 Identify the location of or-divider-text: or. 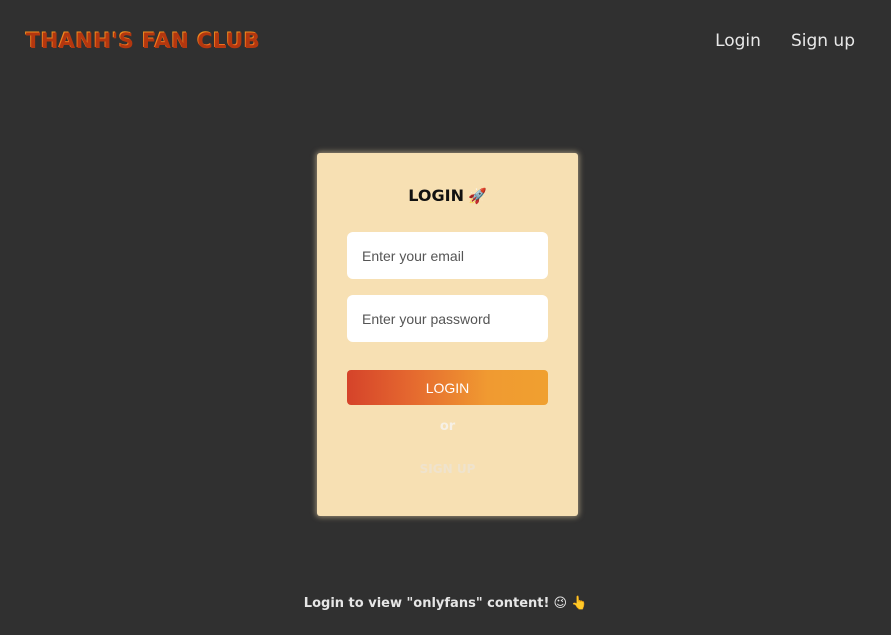
(447, 426).